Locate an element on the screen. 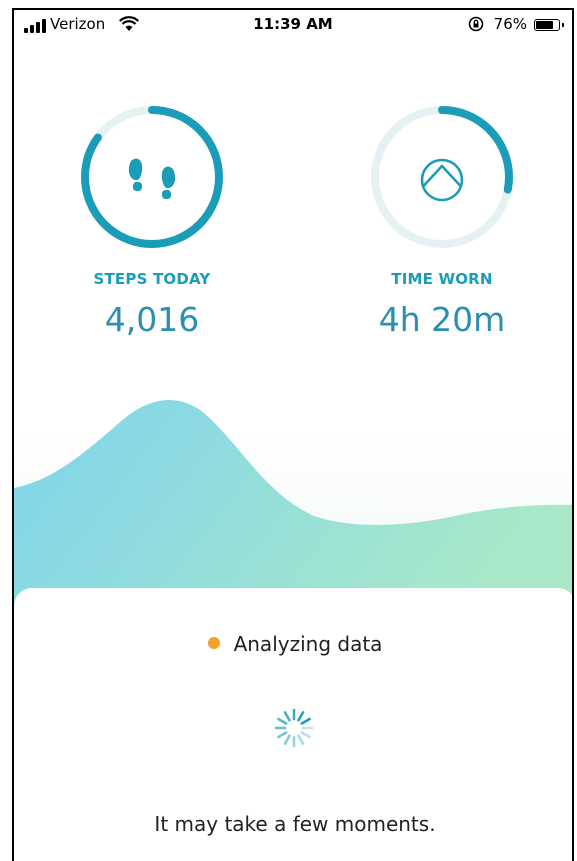 The image size is (577, 861). status-bar: Verizon 11:39 AM 76% is located at coordinates (293, 25).